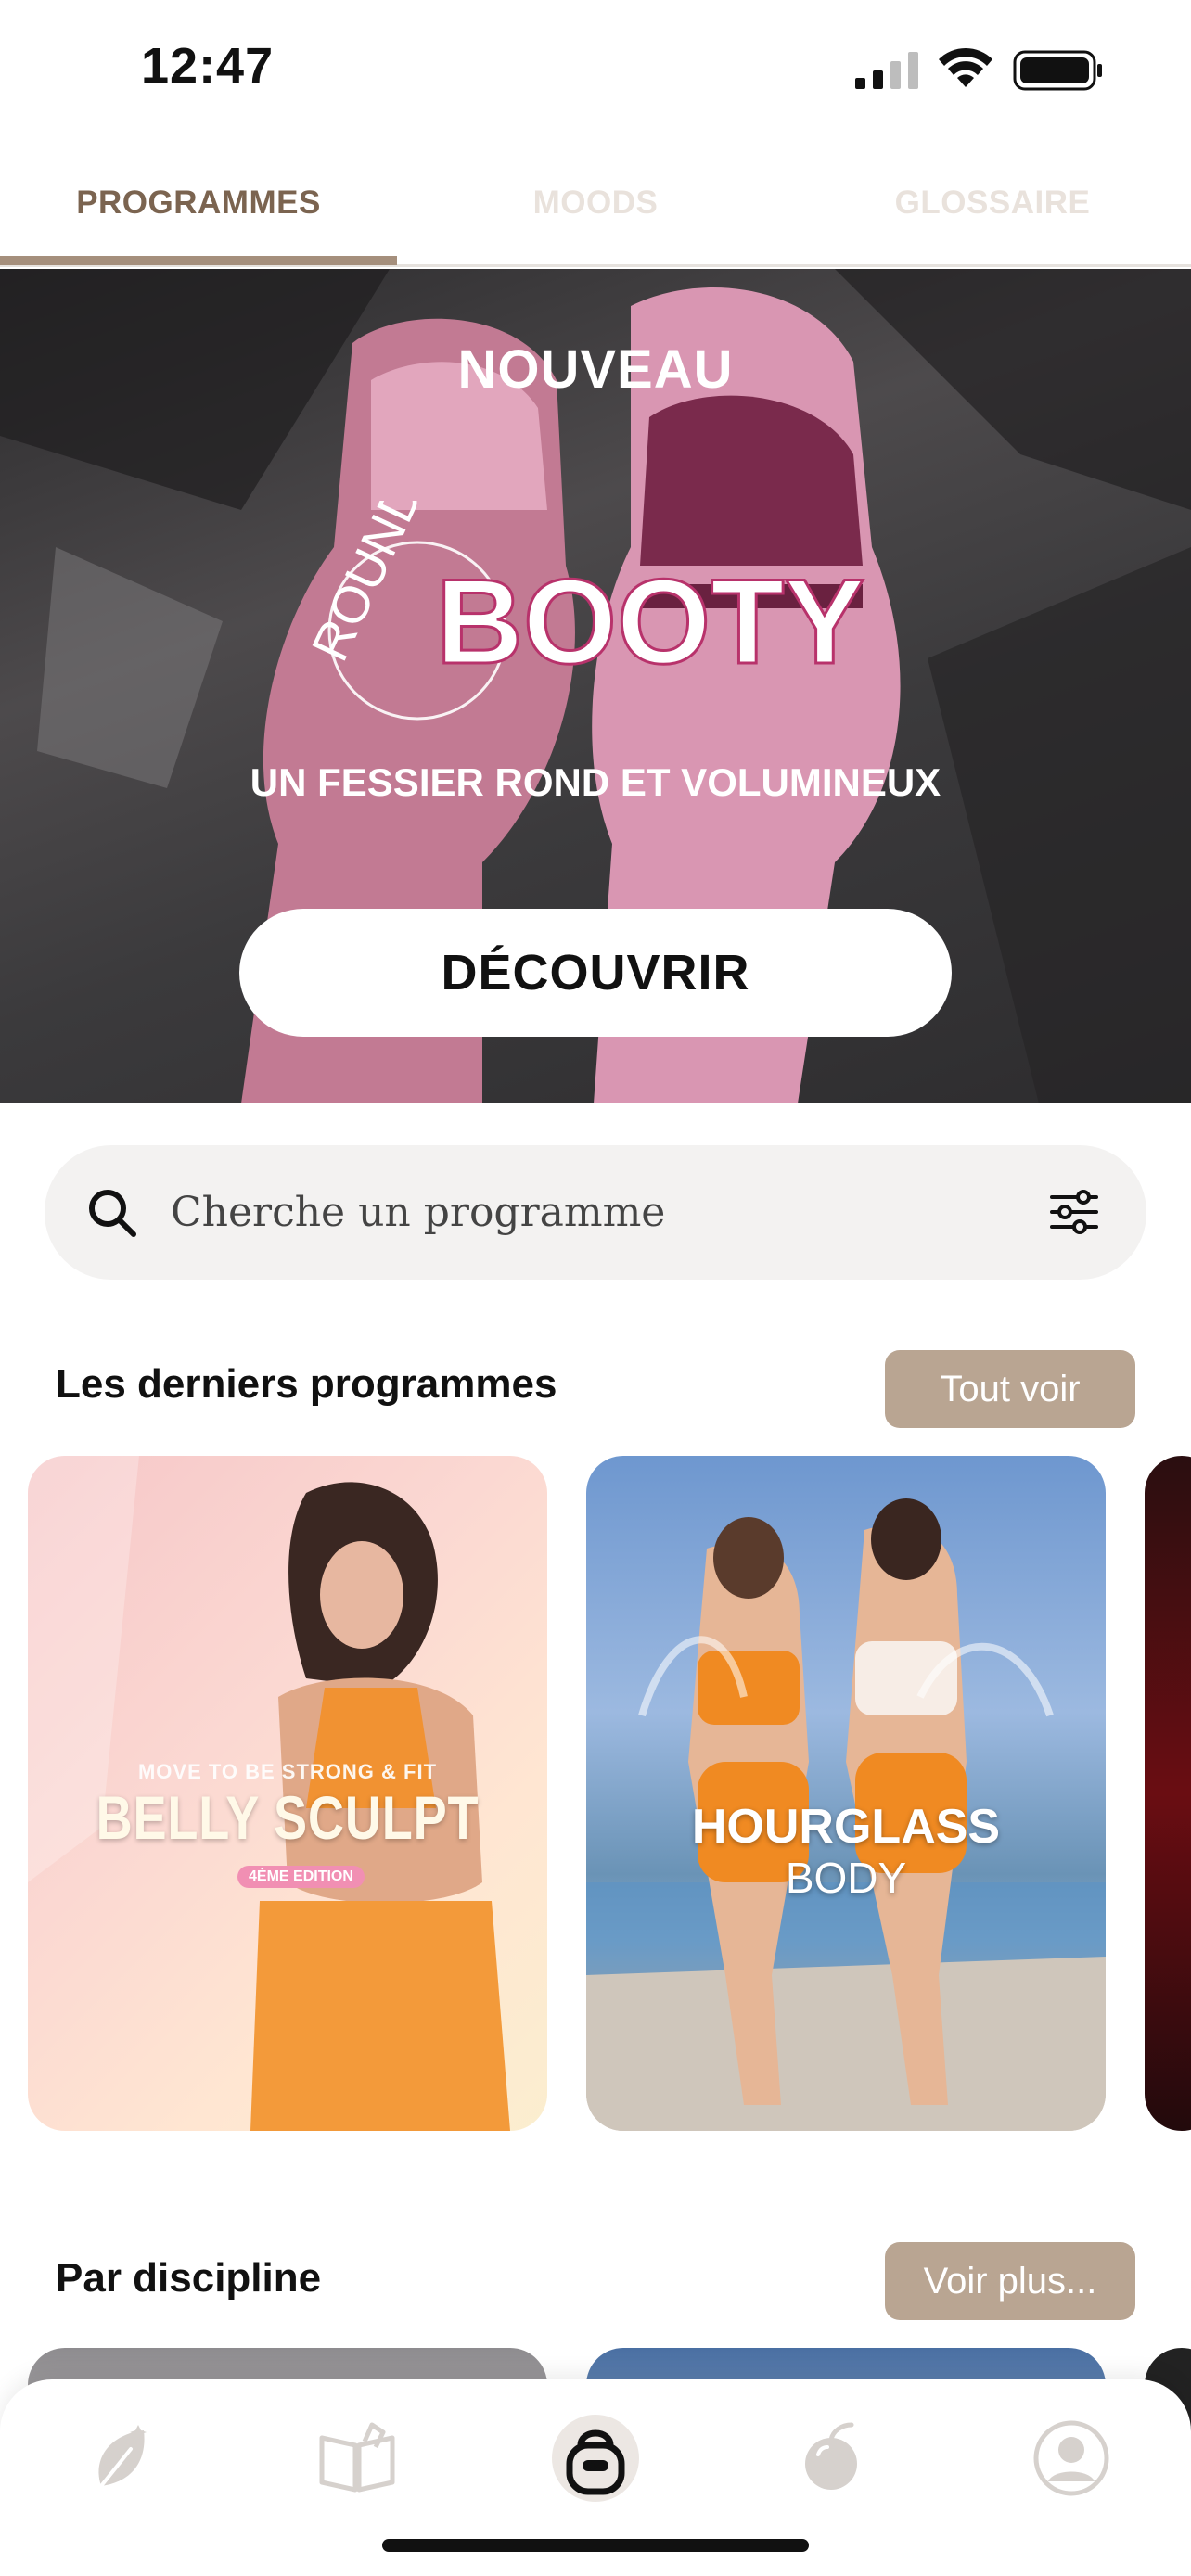  Describe the element at coordinates (595, 369) in the screenshot. I see `hero-badge: NOUVEAU` at that location.